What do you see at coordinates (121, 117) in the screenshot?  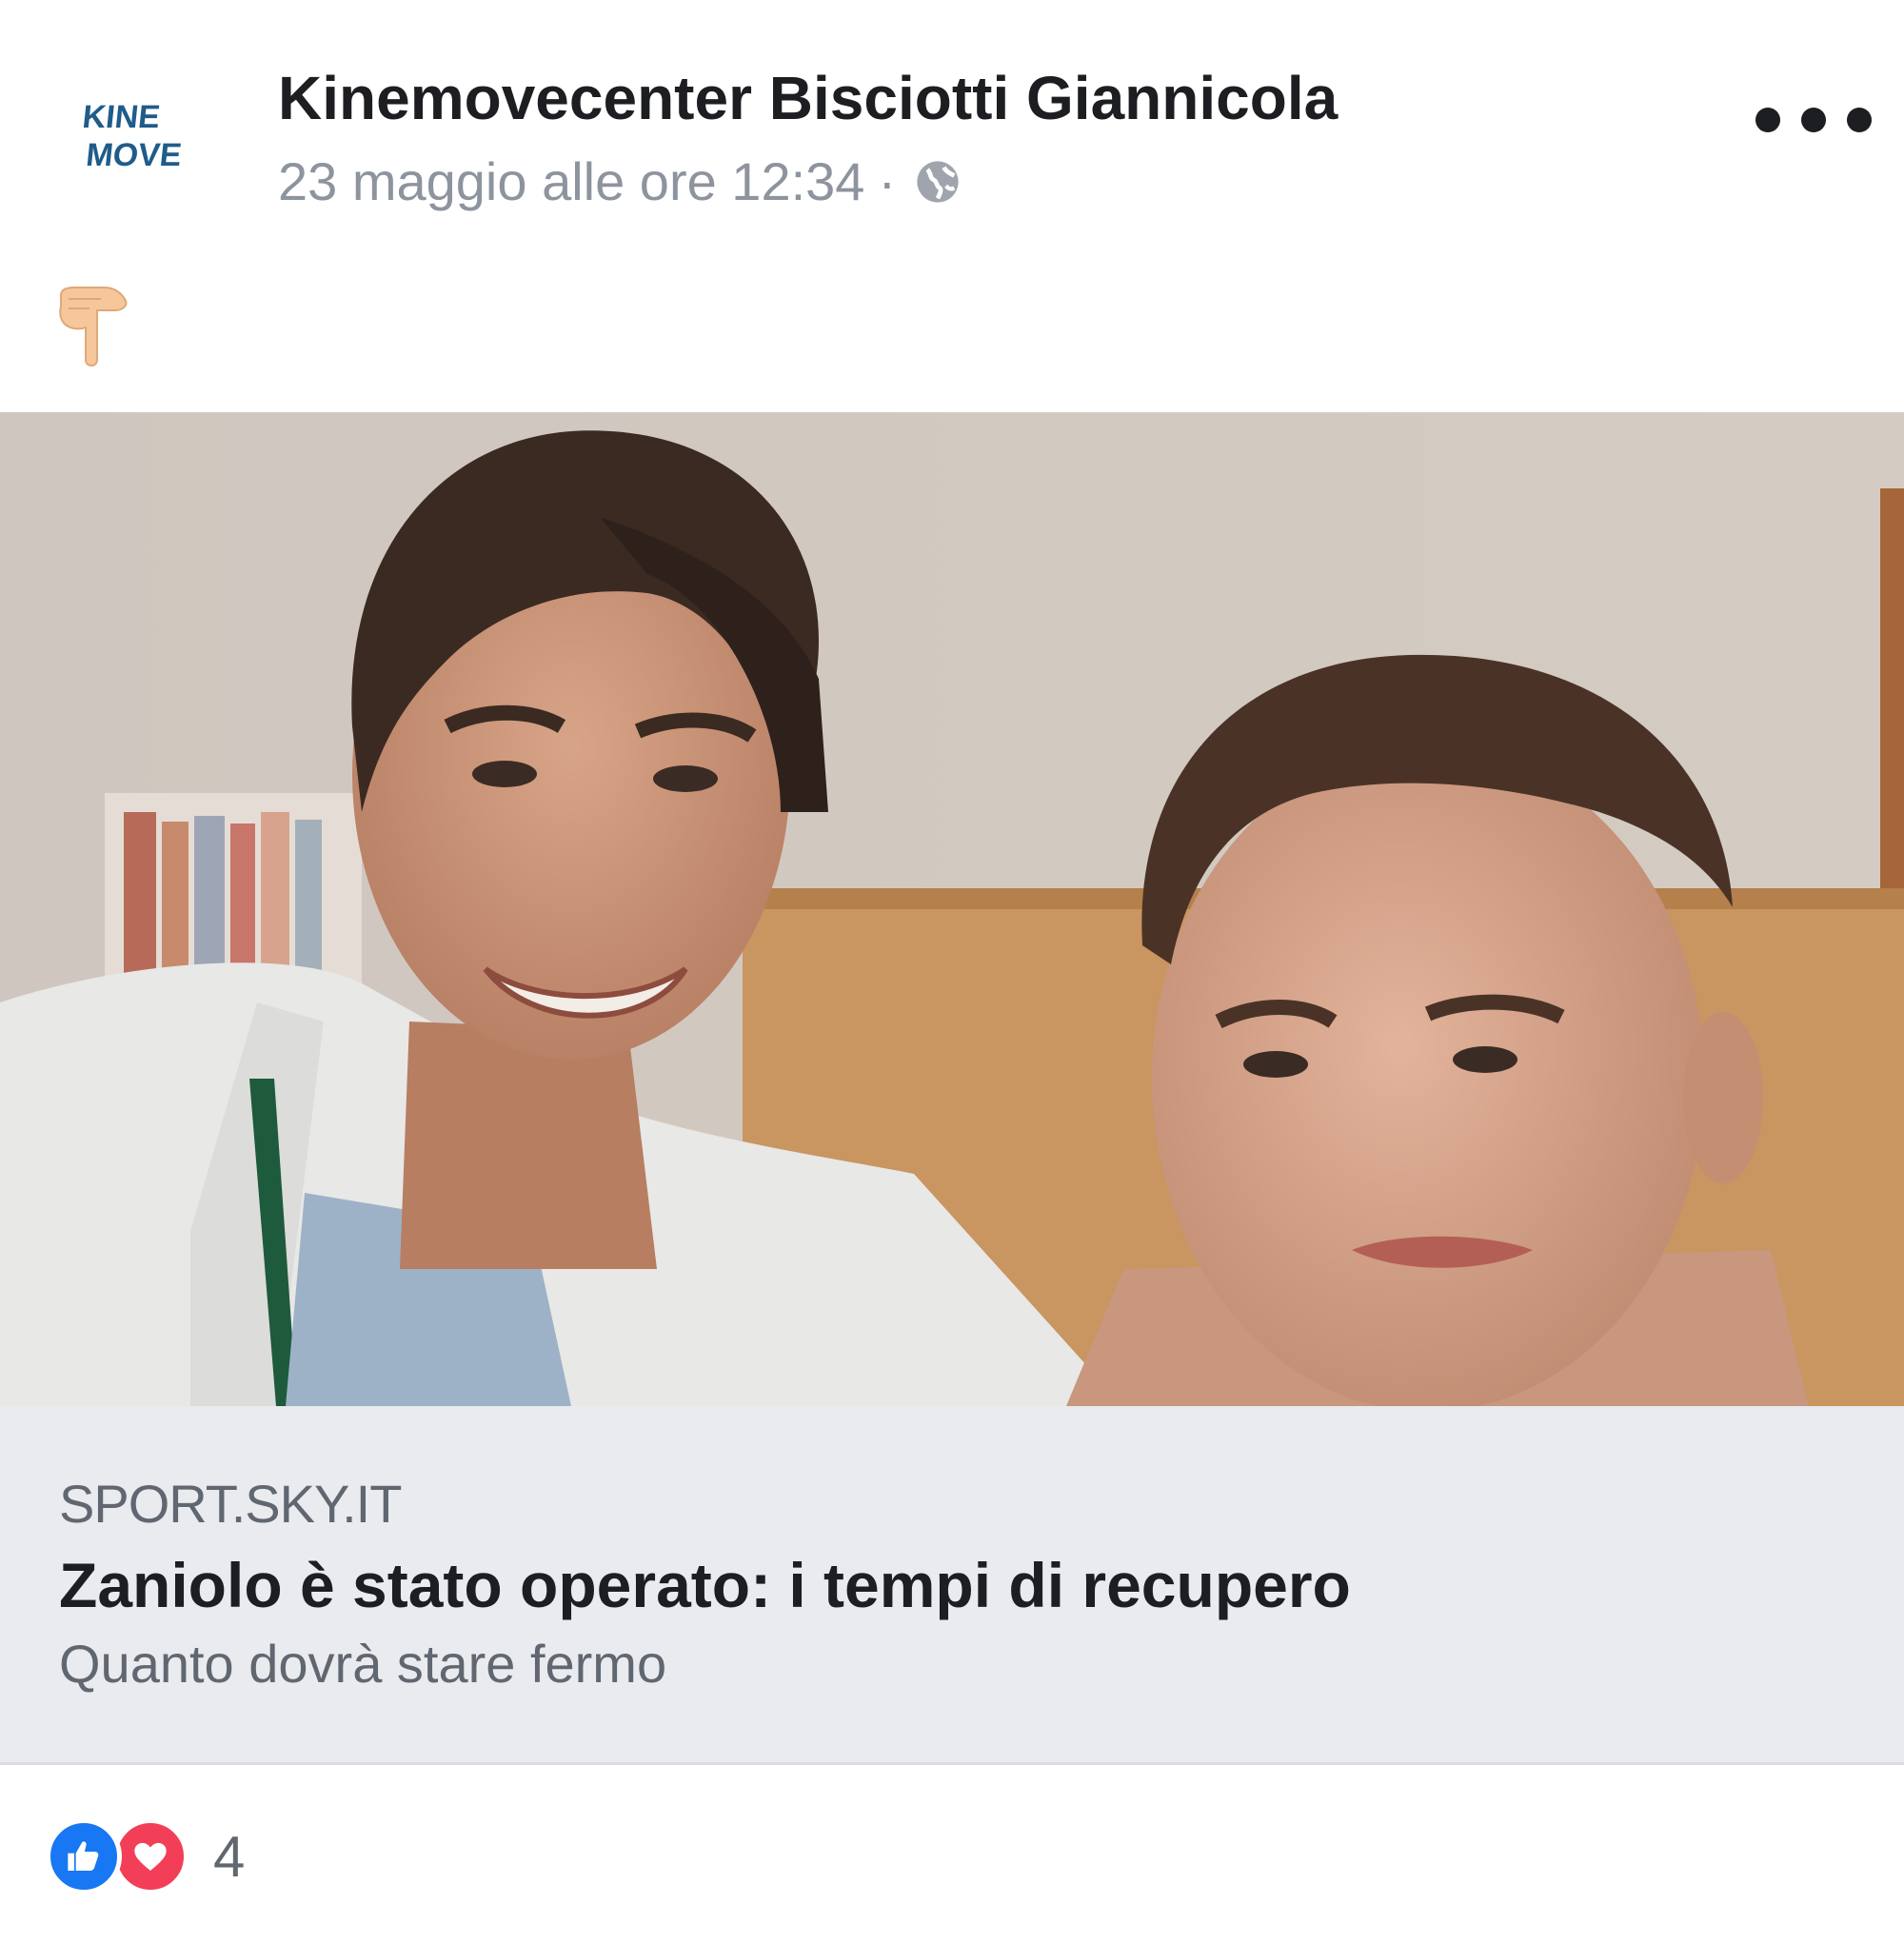 I see `svg-text: KINE` at bounding box center [121, 117].